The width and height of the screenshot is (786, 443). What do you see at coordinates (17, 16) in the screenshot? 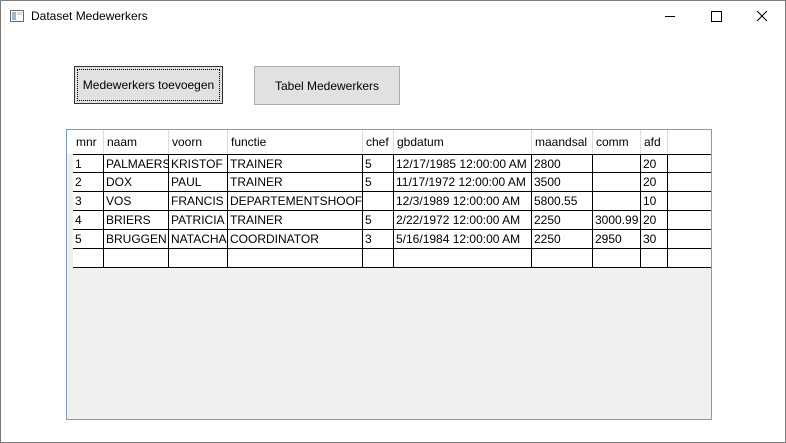
I see `window-app-icon` at bounding box center [17, 16].